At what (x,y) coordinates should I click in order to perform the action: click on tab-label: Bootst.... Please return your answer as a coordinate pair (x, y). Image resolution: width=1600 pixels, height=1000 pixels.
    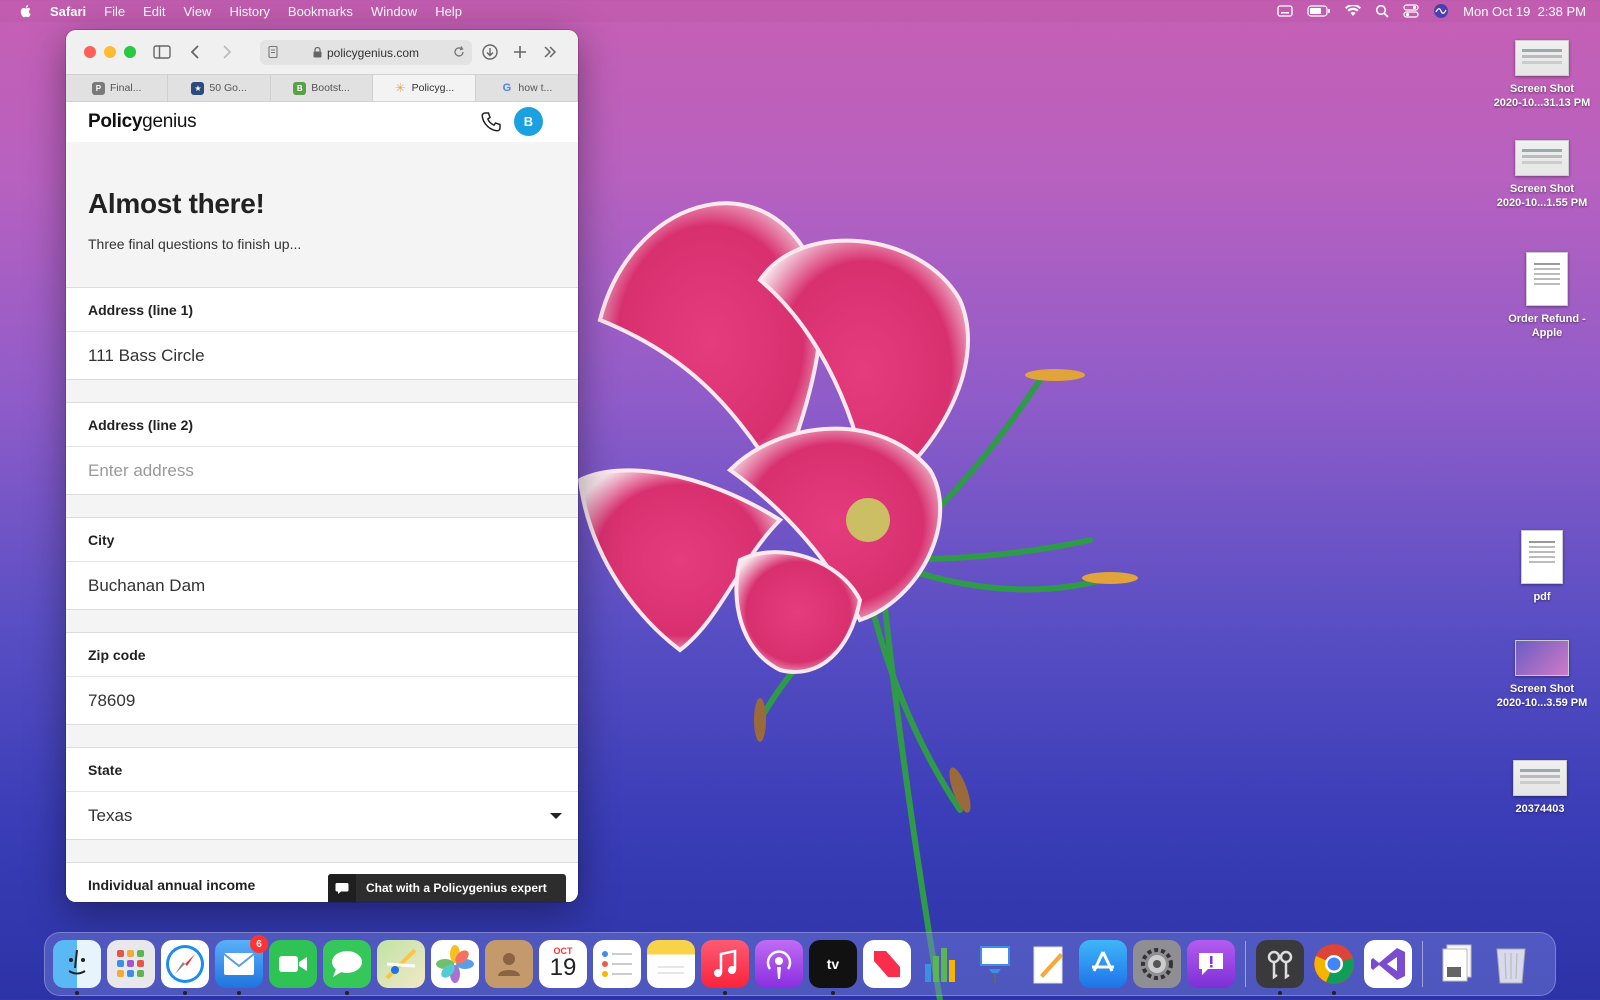
    Looking at the image, I should click on (330, 88).